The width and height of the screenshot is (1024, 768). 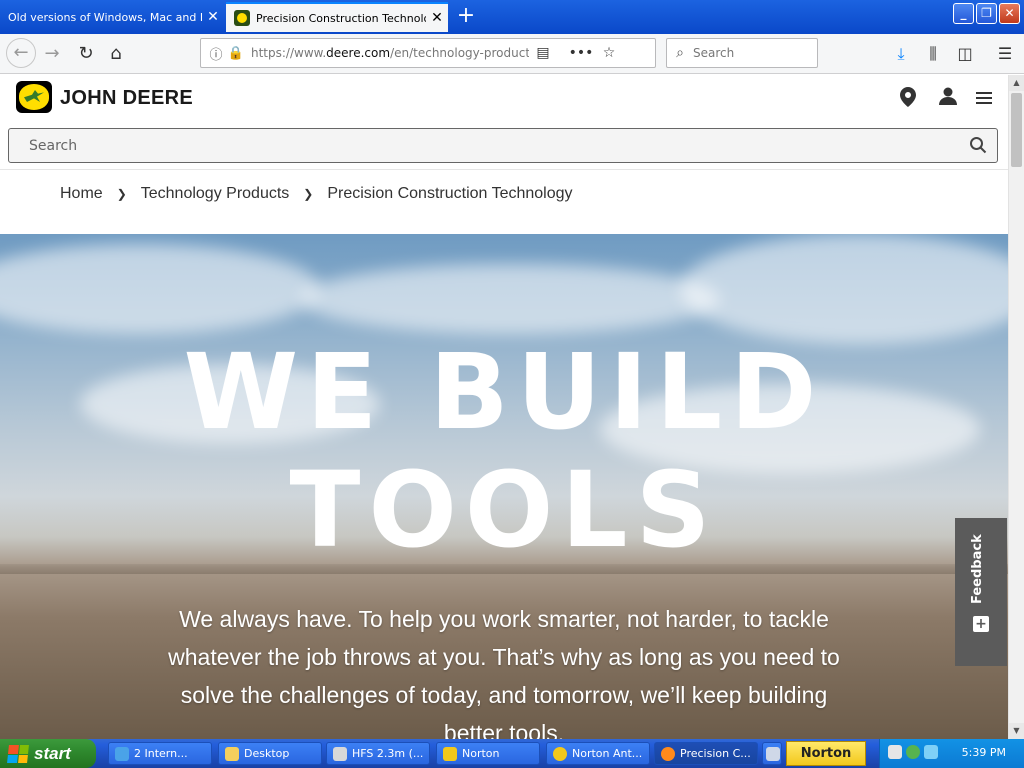 I want to click on globe-icon, so click(x=122, y=753).